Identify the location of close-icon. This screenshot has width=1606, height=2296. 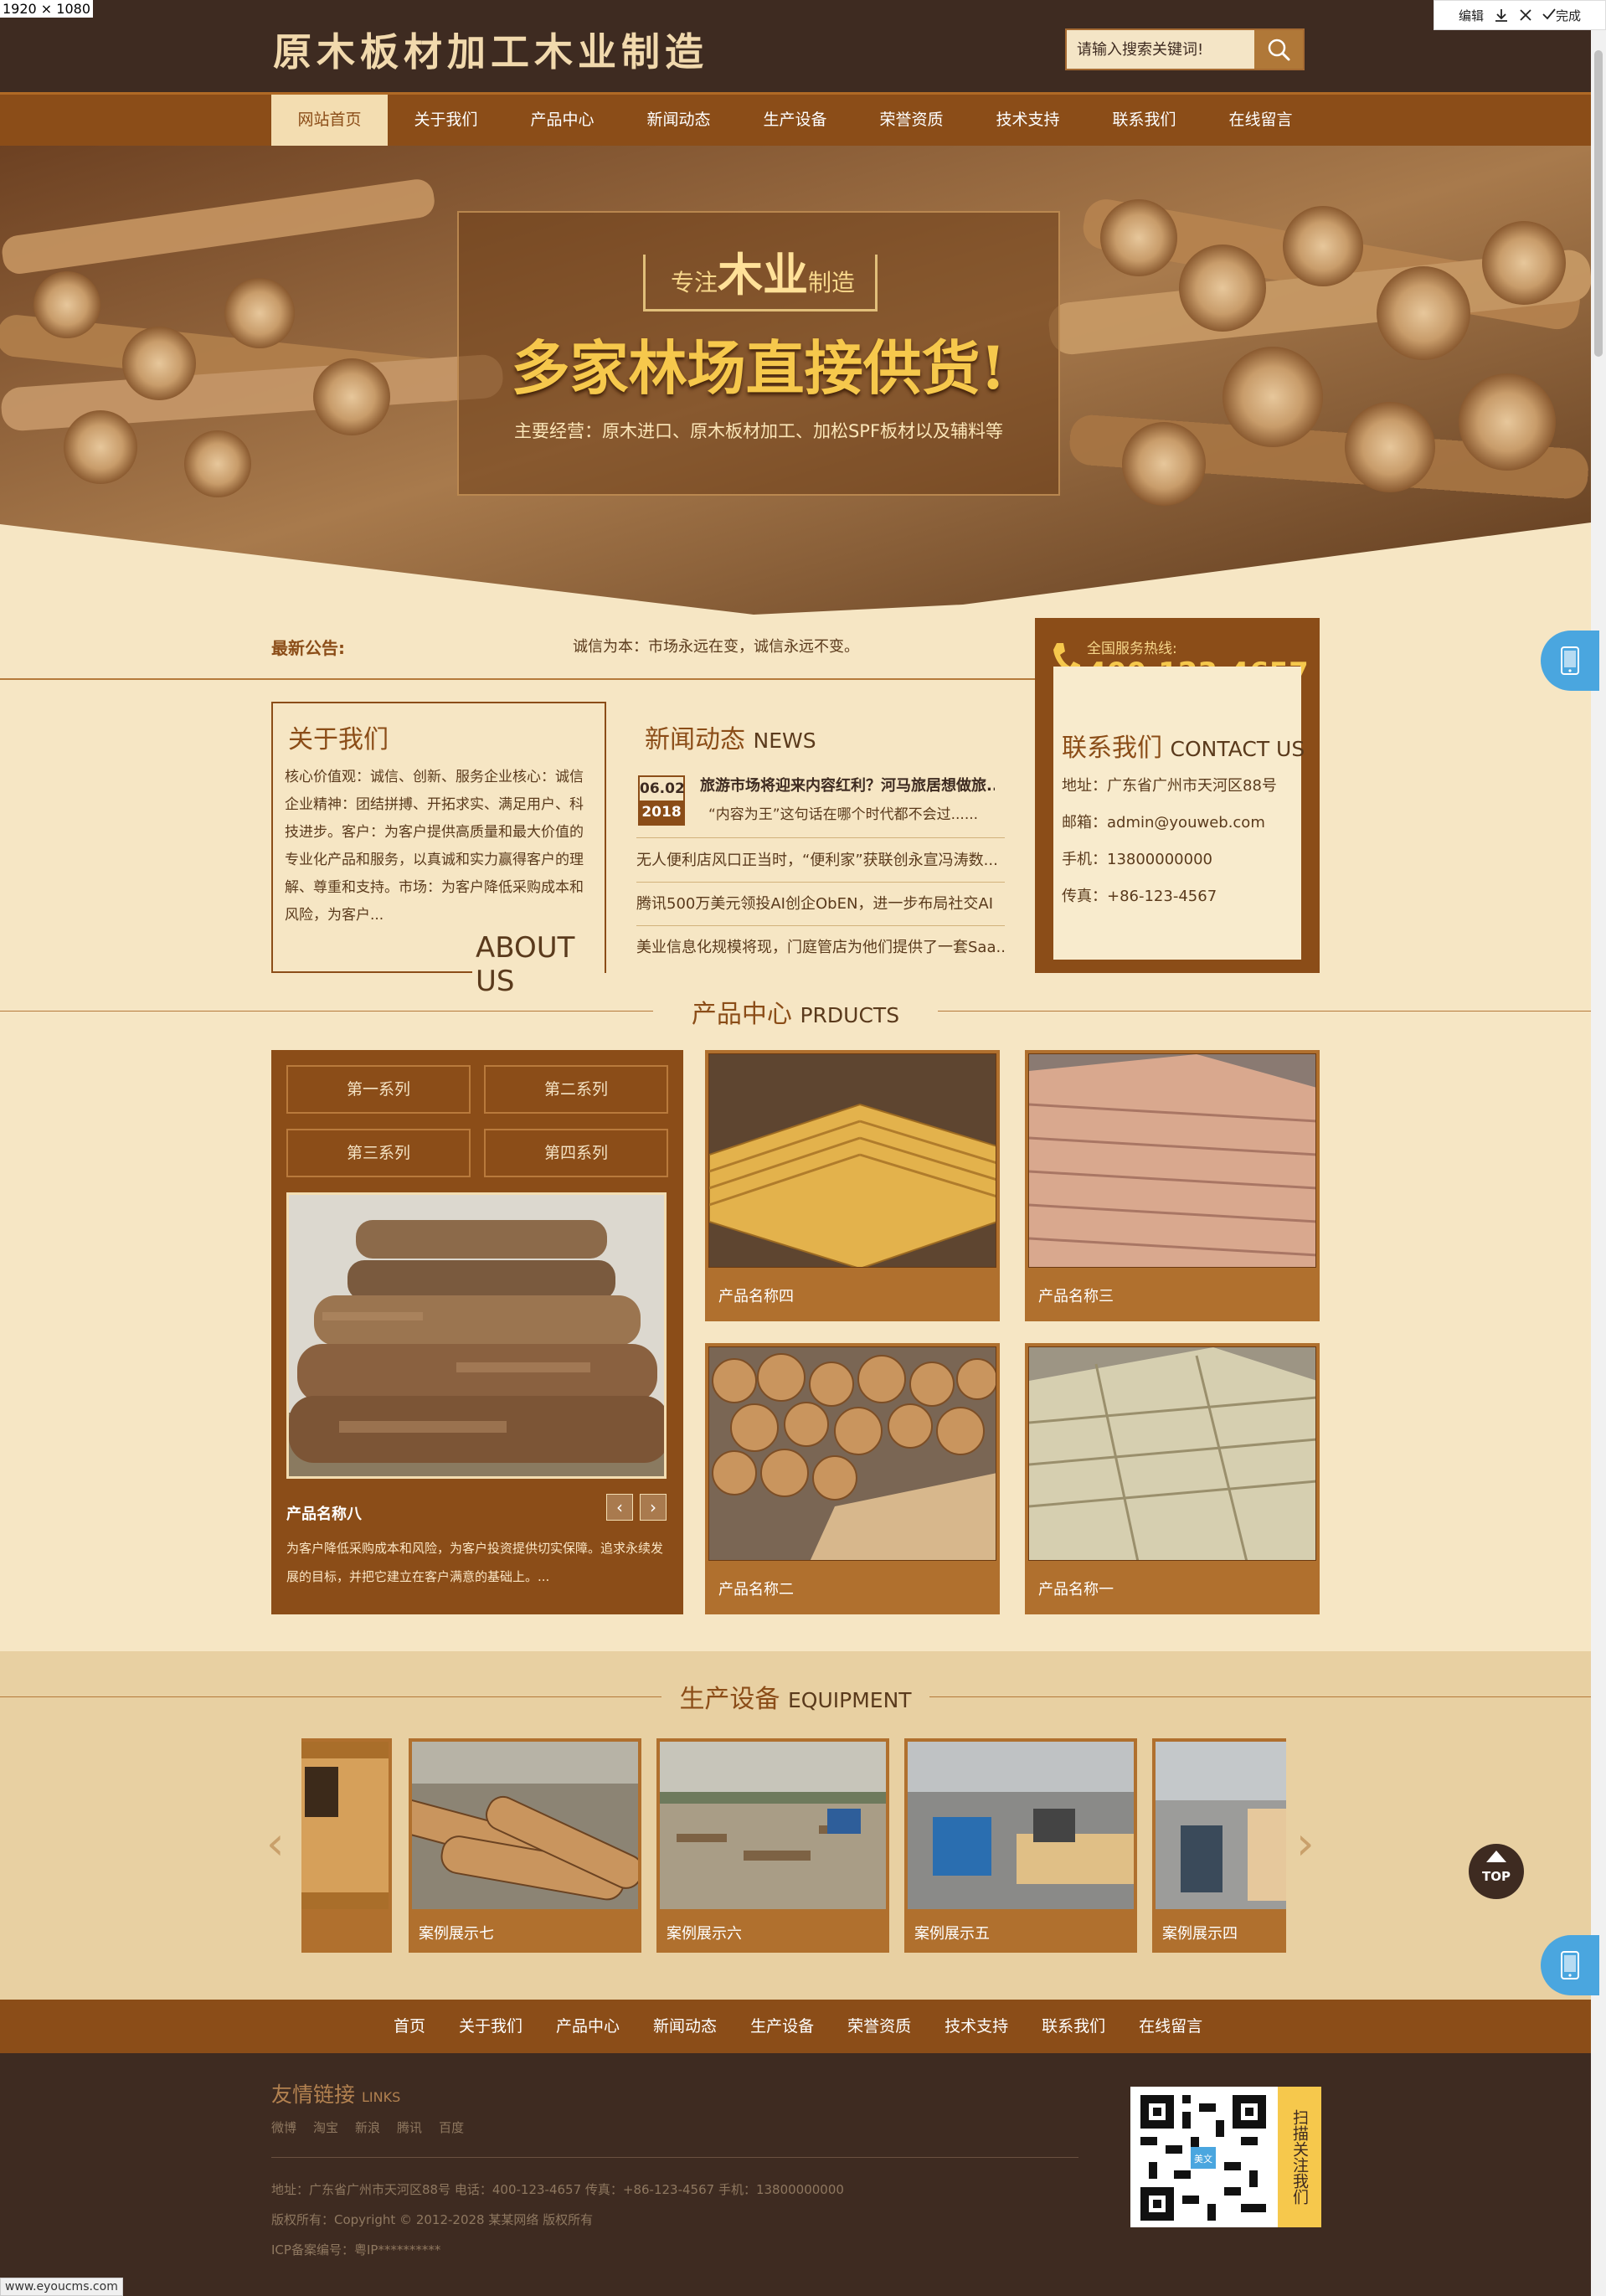
(1525, 15).